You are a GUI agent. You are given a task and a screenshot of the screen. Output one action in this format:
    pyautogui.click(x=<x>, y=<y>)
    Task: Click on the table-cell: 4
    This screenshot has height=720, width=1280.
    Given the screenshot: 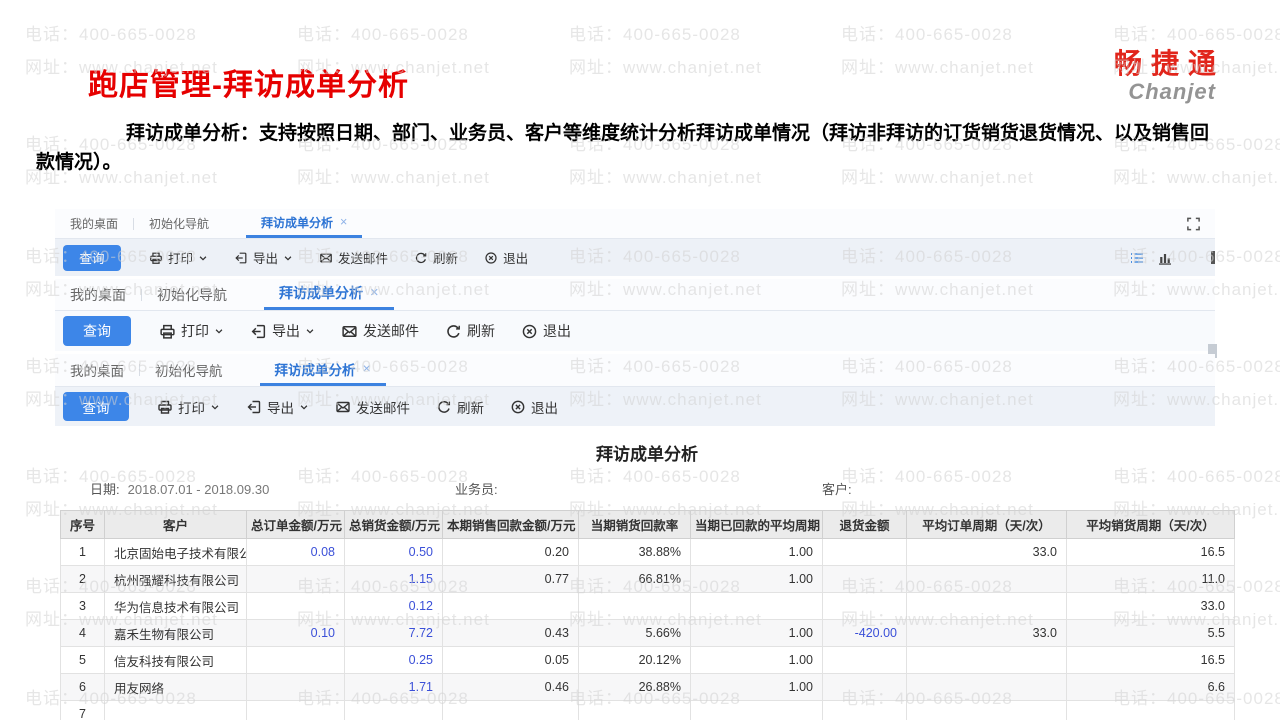 What is the action you would take?
    pyautogui.click(x=82, y=633)
    